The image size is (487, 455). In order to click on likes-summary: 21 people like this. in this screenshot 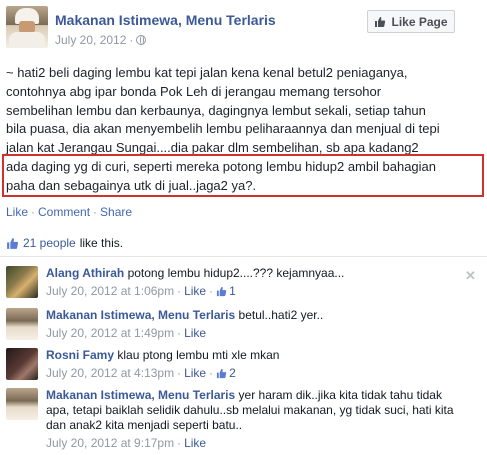, I will do `click(64, 243)`.